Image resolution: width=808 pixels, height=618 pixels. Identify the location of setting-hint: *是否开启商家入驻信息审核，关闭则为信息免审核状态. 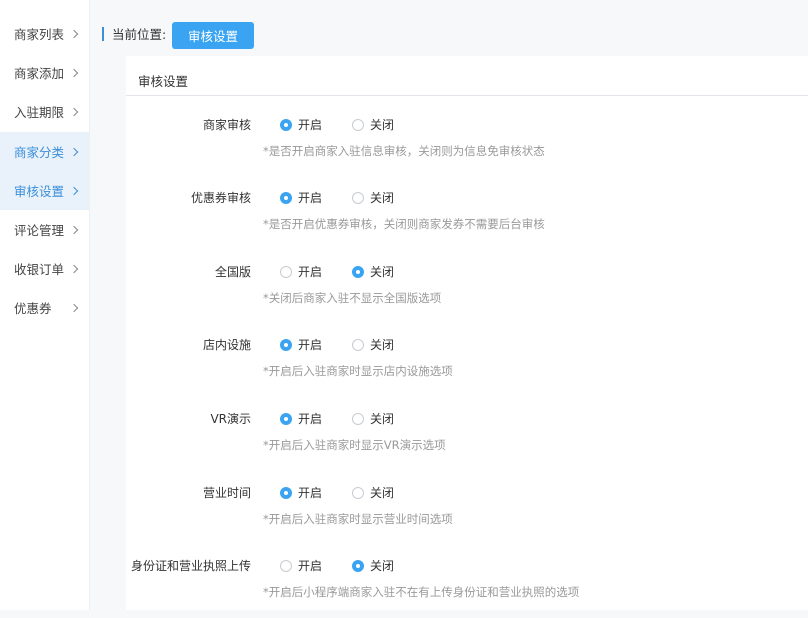
(404, 151).